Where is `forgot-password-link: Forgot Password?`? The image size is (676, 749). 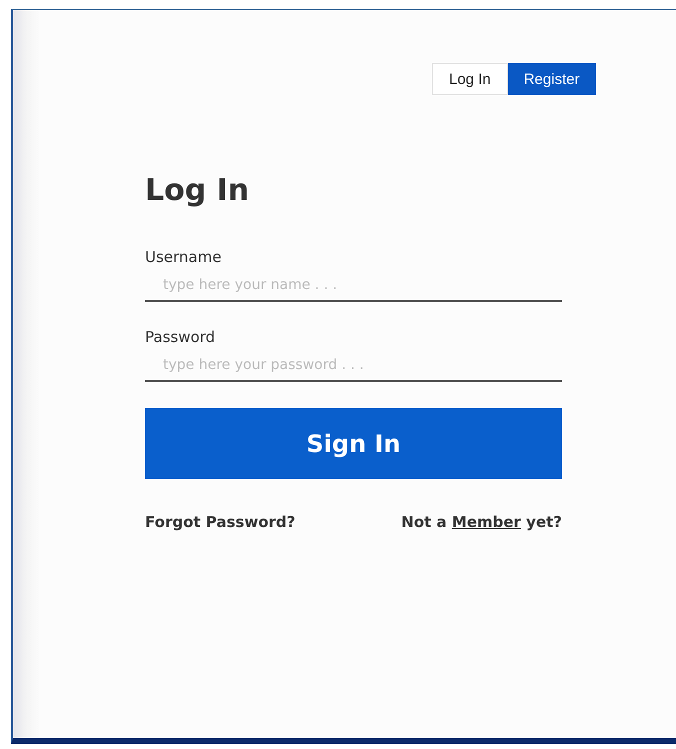
forgot-password-link: Forgot Password? is located at coordinates (220, 522).